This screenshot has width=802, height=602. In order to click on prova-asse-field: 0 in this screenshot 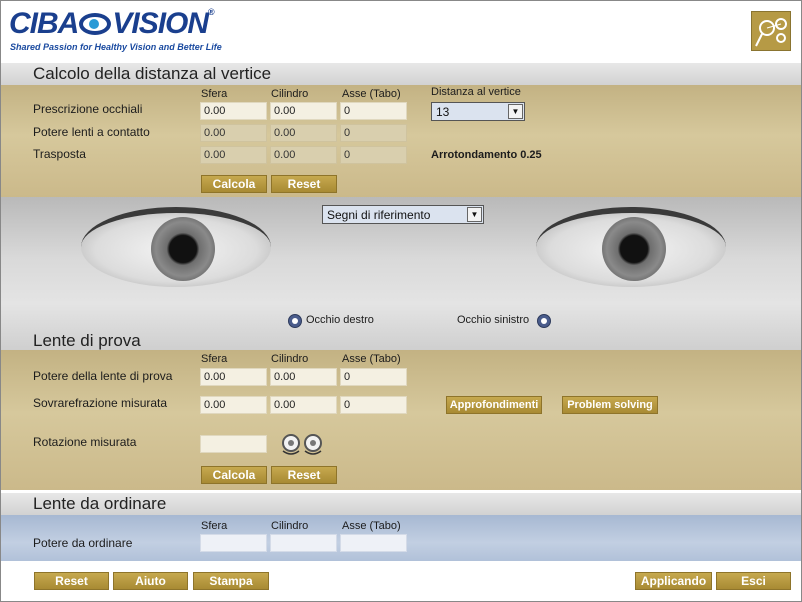, I will do `click(373, 377)`.